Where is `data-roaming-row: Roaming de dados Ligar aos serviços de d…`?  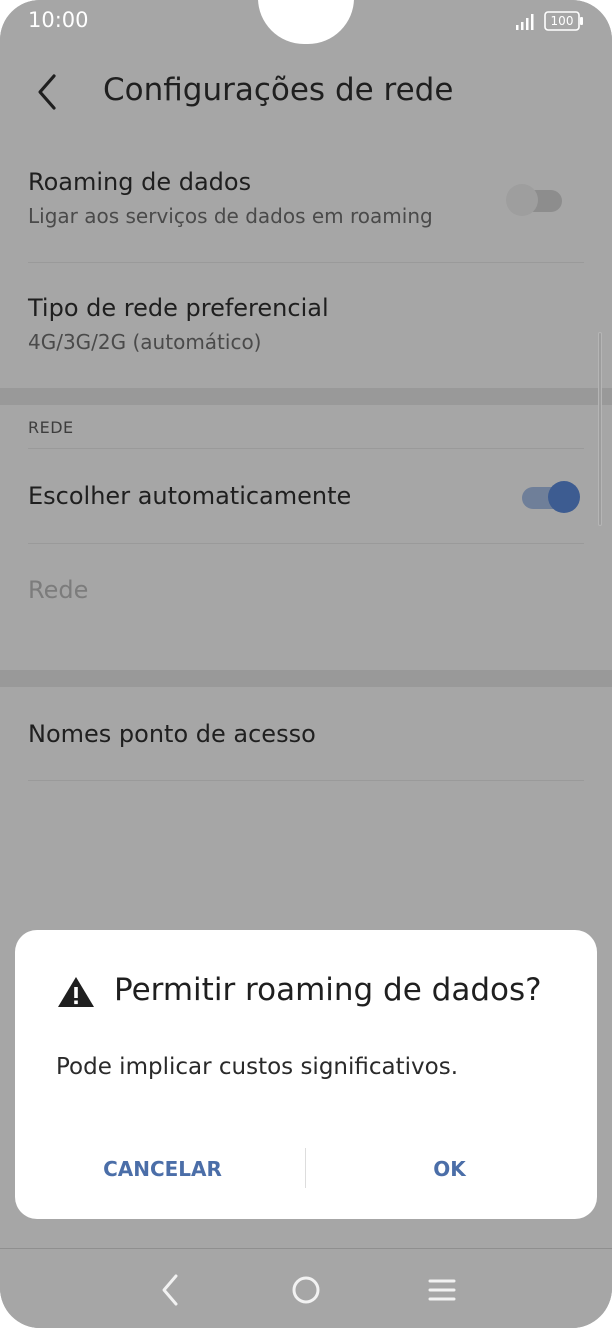
data-roaming-row: Roaming de dados Ligar aos serviços de d… is located at coordinates (306, 198).